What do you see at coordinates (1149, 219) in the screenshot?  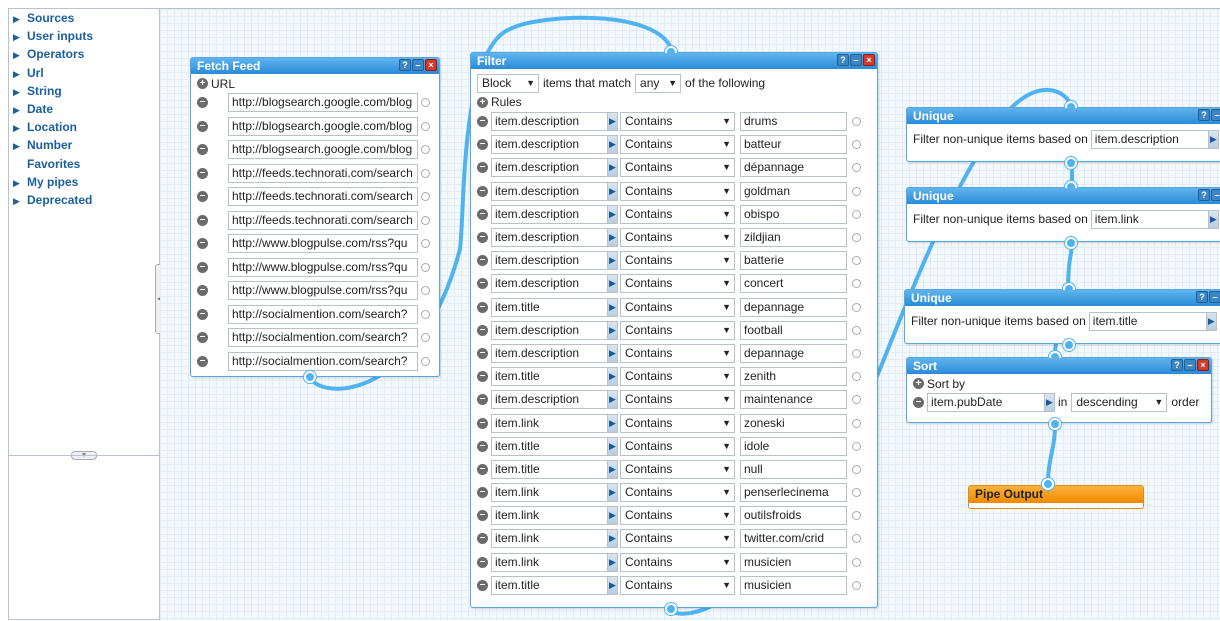 I see `unique-field-input: item.link` at bounding box center [1149, 219].